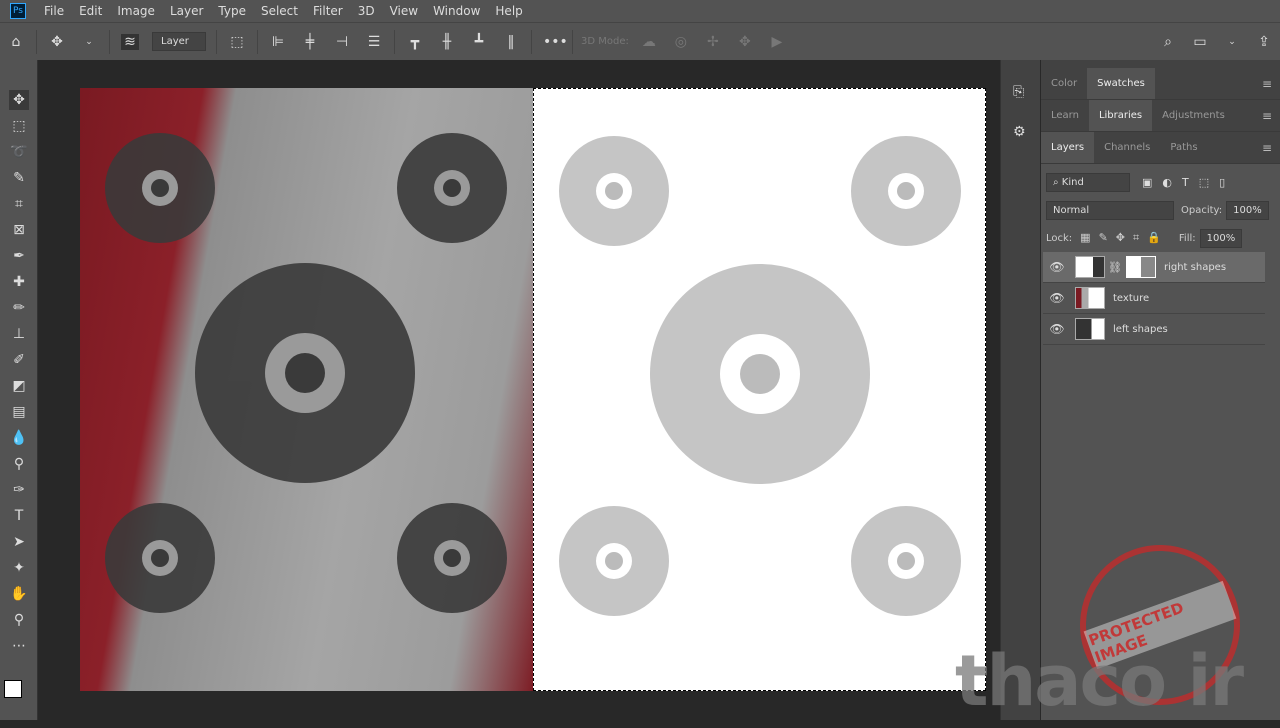 The height and width of the screenshot is (728, 1280). Describe the element at coordinates (19, 178) in the screenshot. I see `quick-select-tool-icon: ✎` at that location.